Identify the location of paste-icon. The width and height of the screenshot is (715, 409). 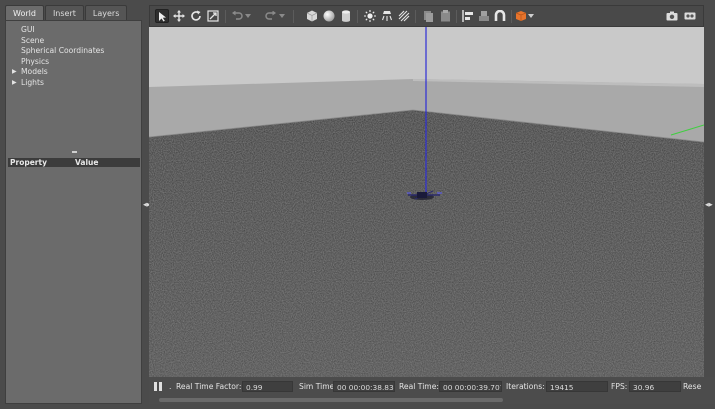
(445, 16).